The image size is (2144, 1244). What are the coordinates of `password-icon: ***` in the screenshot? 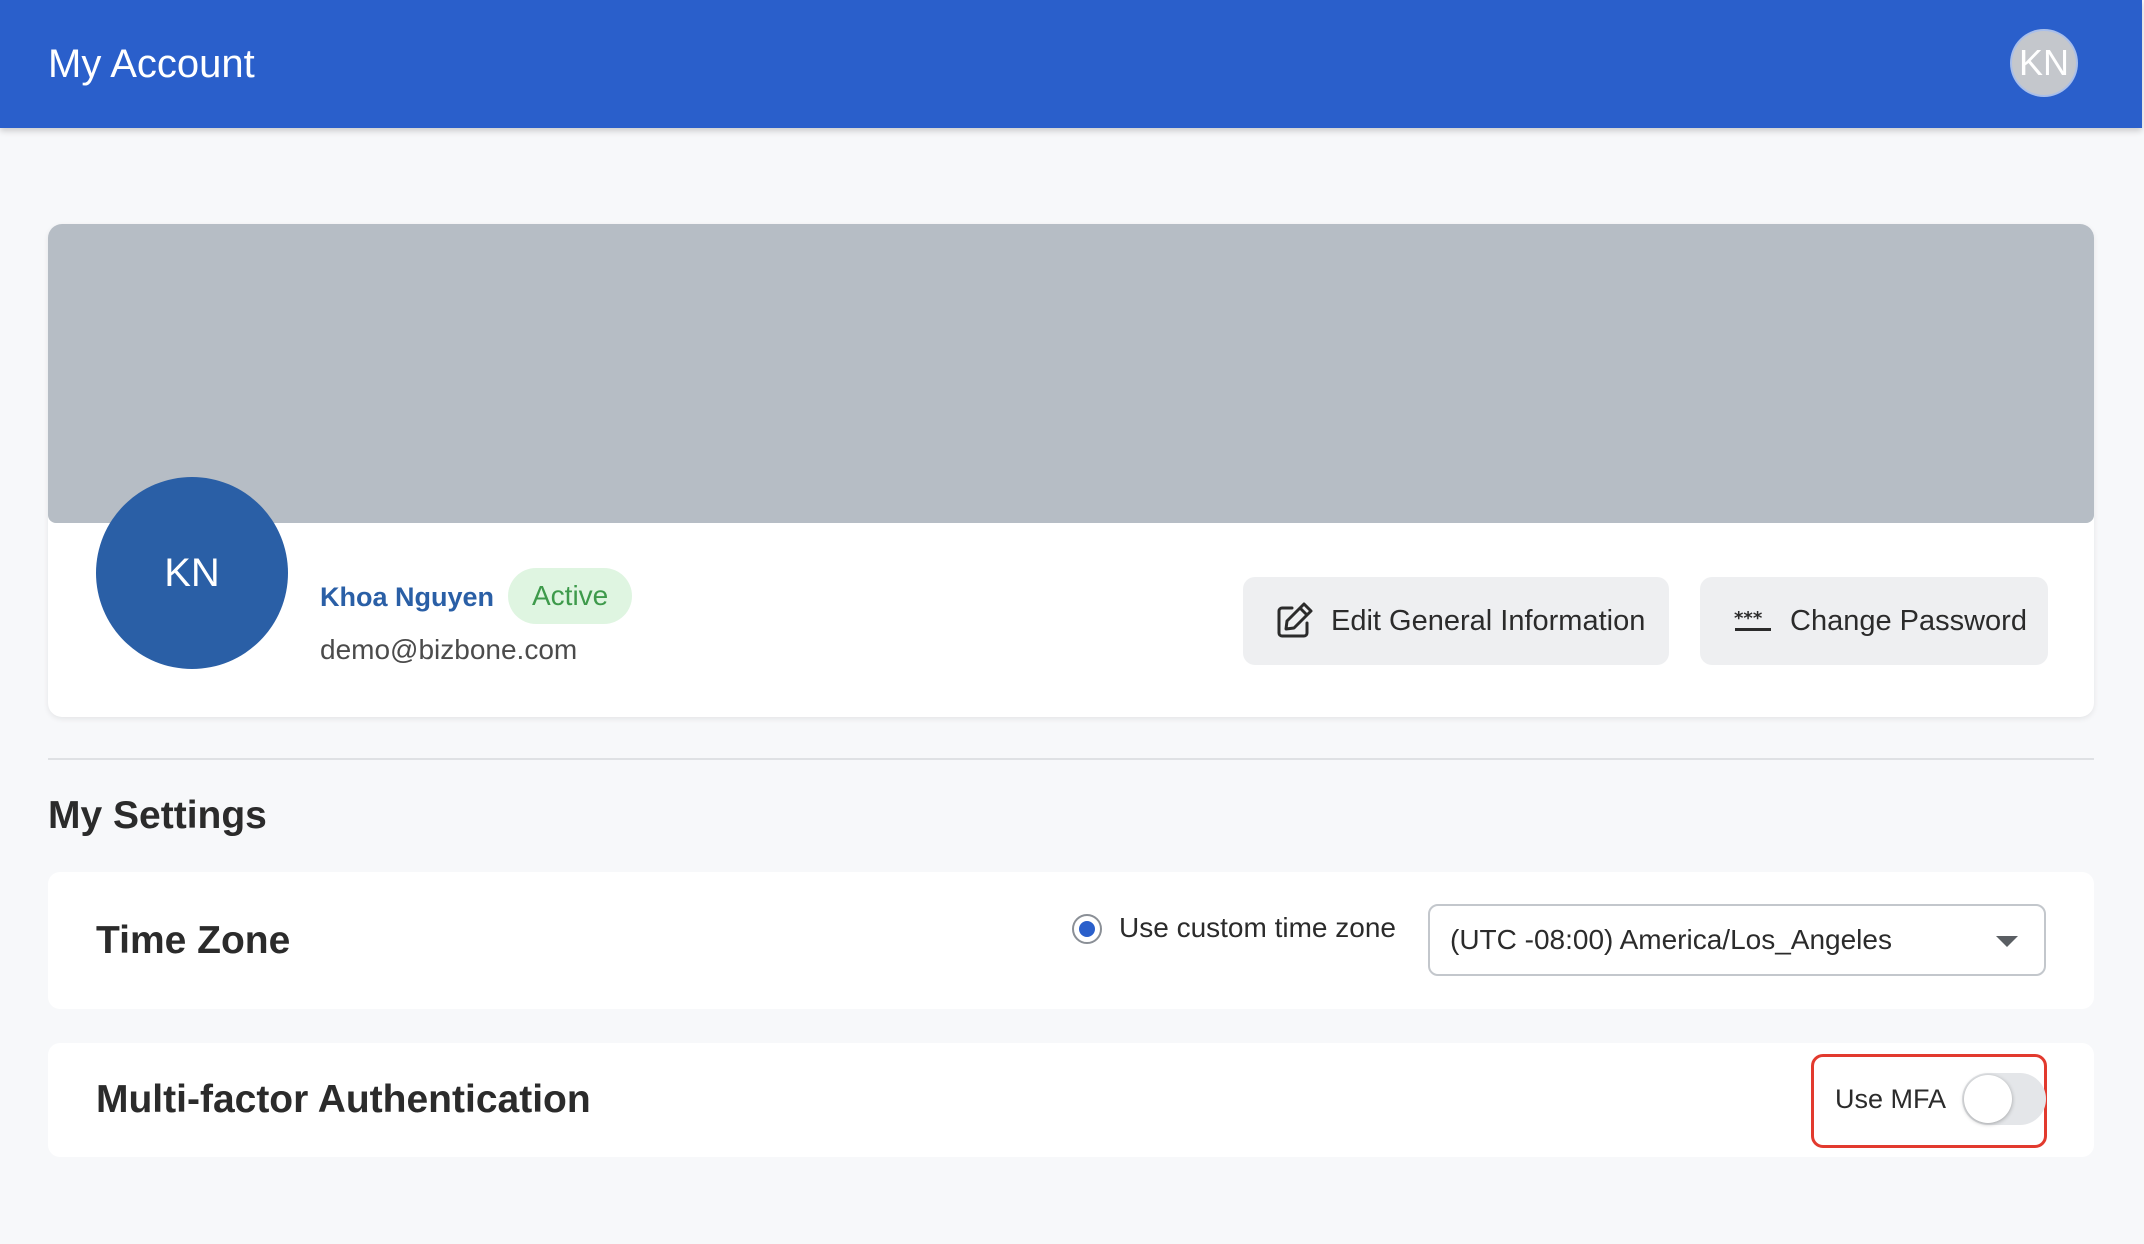 It's located at (1753, 621).